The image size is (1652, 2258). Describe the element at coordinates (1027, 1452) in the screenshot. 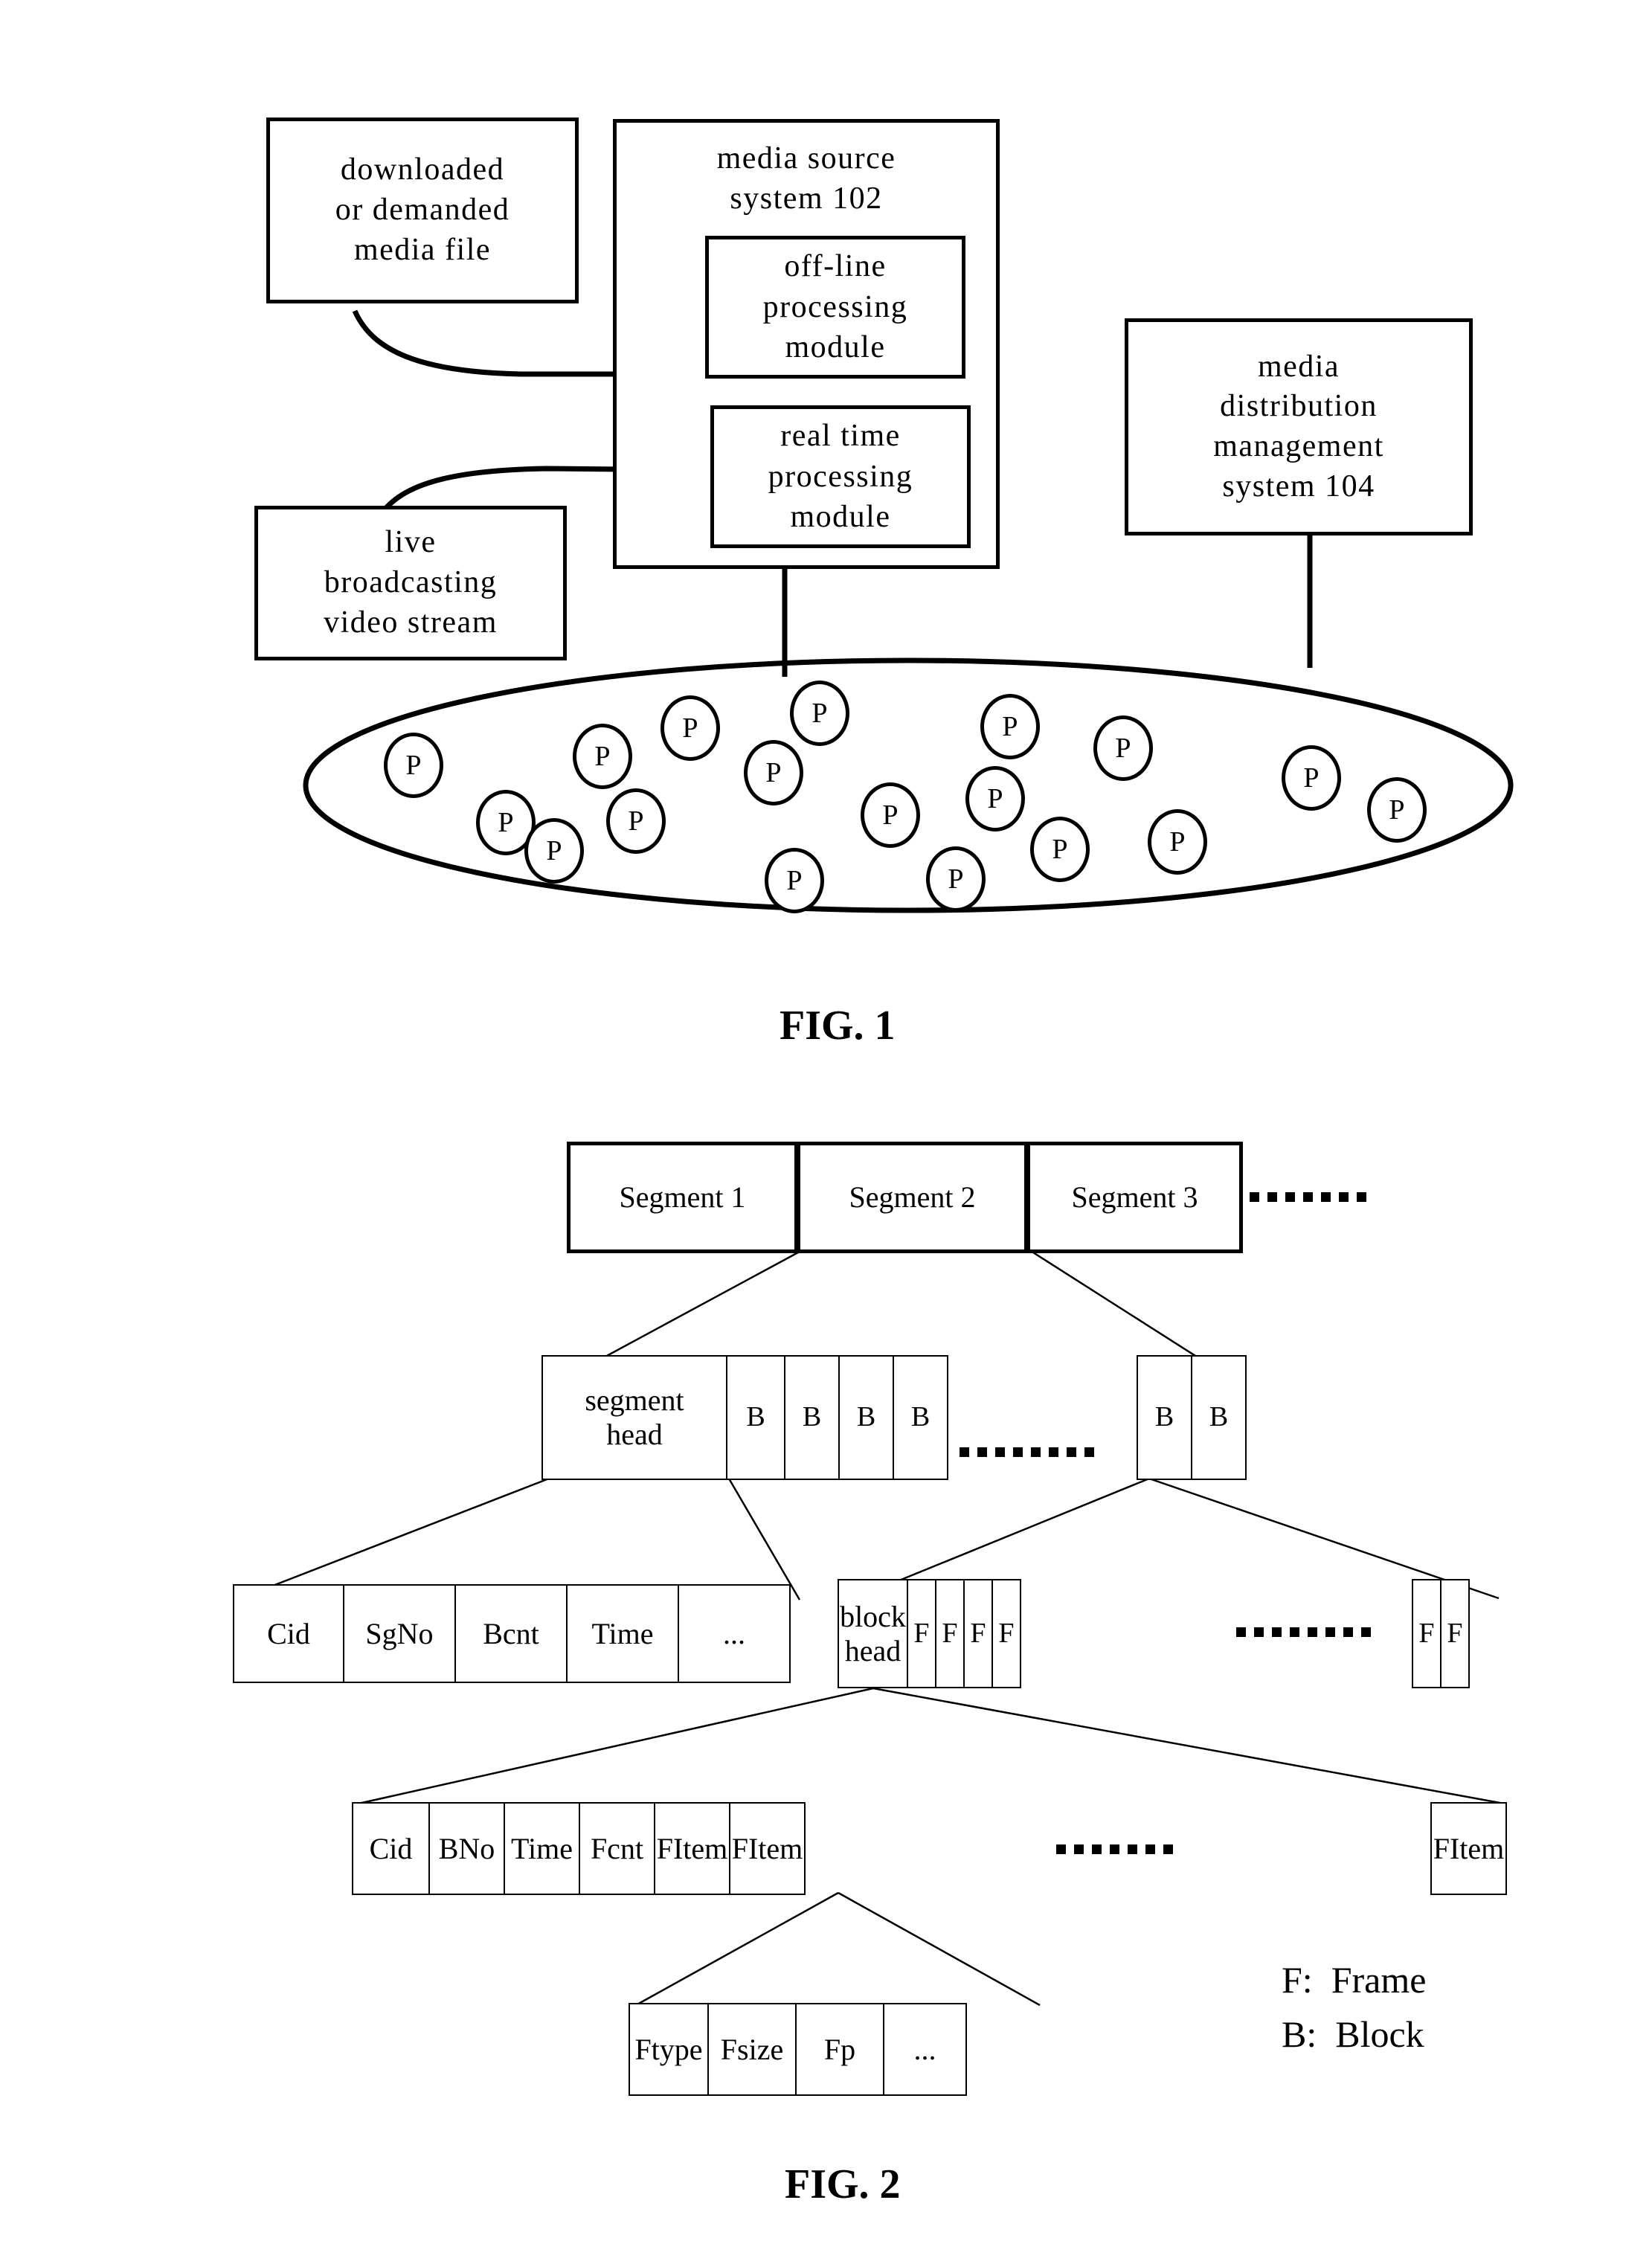

I see `segment-detail-continuation-dots` at that location.